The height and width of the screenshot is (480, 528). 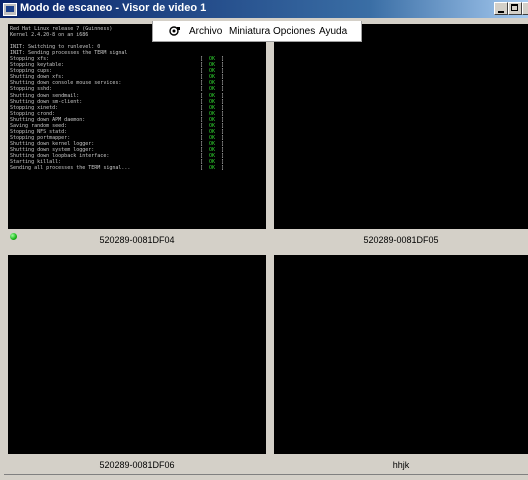 I want to click on window-title: Modo de escaneo - Visor de video 1, so click(x=113, y=8).